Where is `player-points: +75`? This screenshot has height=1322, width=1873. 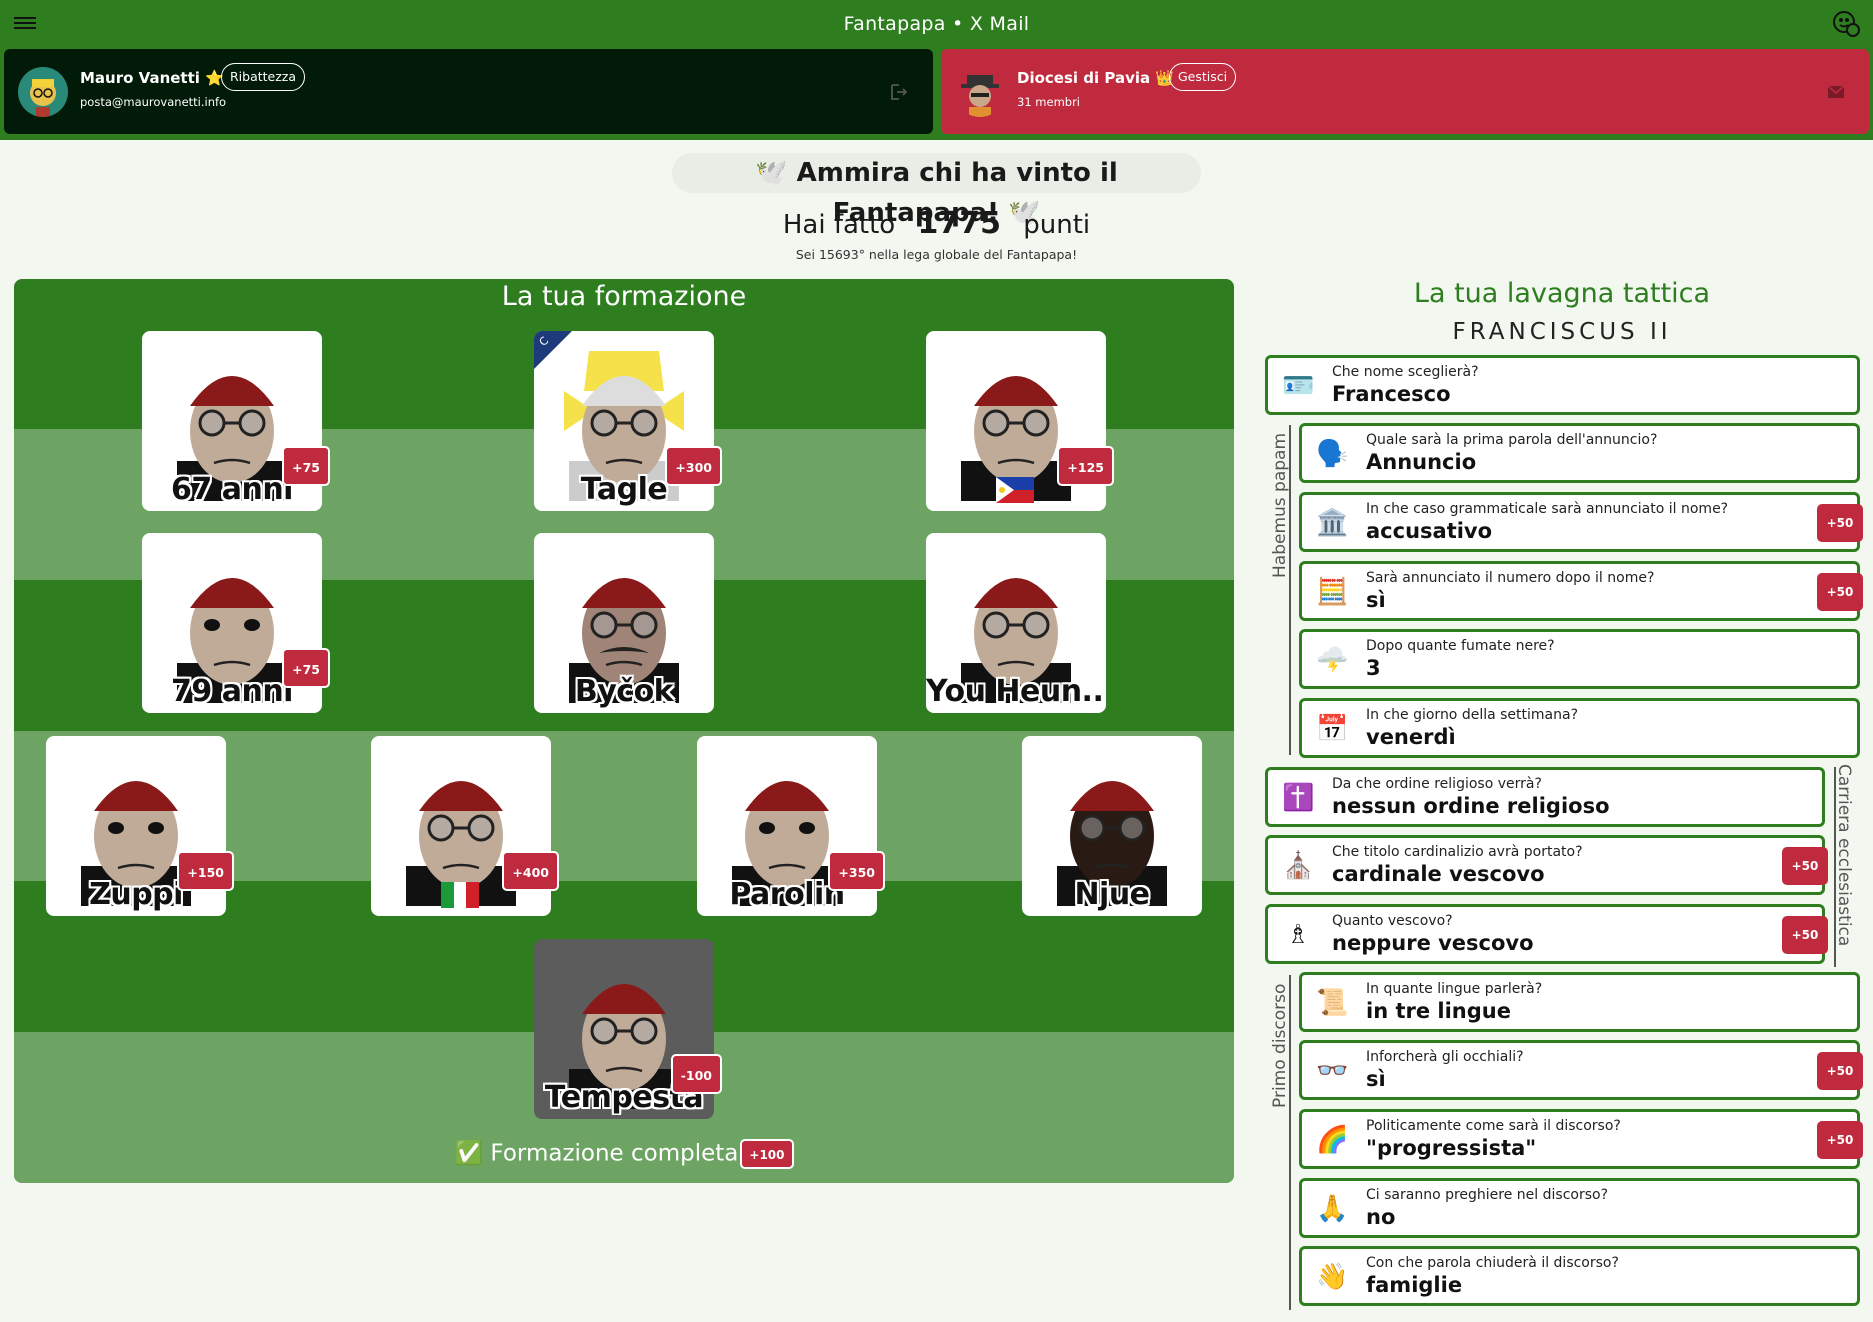 player-points: +75 is located at coordinates (306, 668).